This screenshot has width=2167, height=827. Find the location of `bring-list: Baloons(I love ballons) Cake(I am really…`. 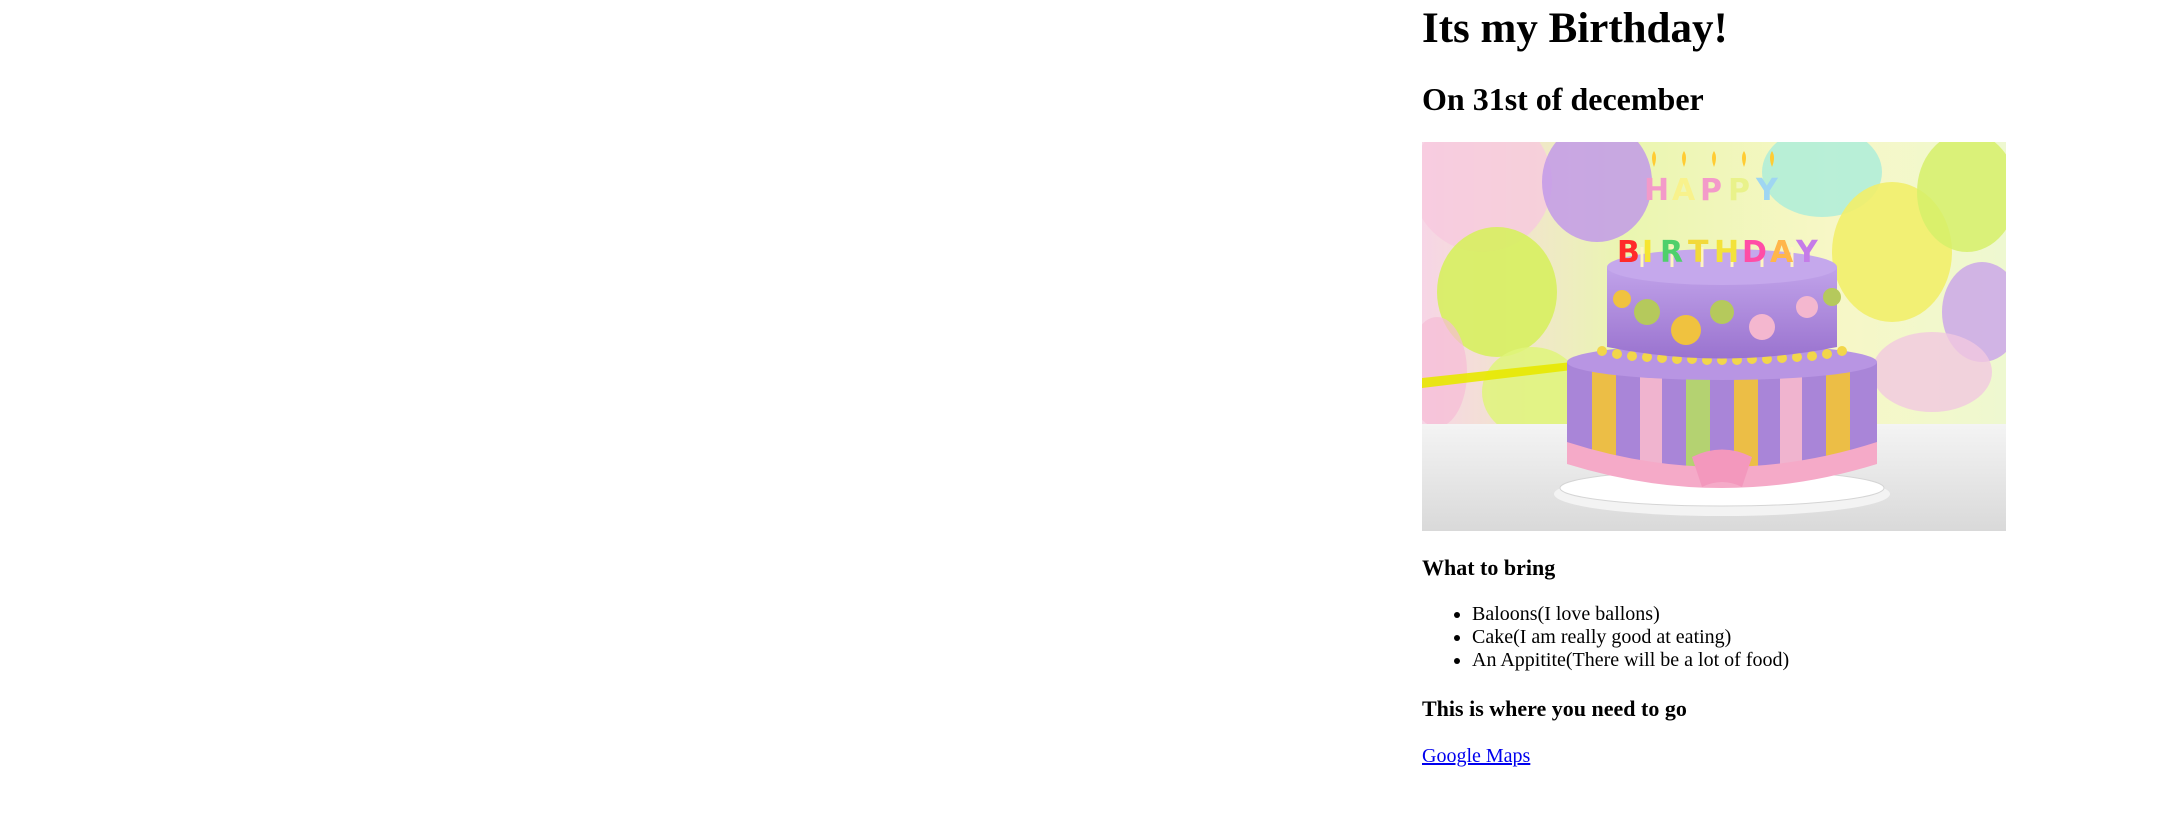

bring-list: Baloons(I love ballons) Cake(I am really… is located at coordinates (1772, 637).